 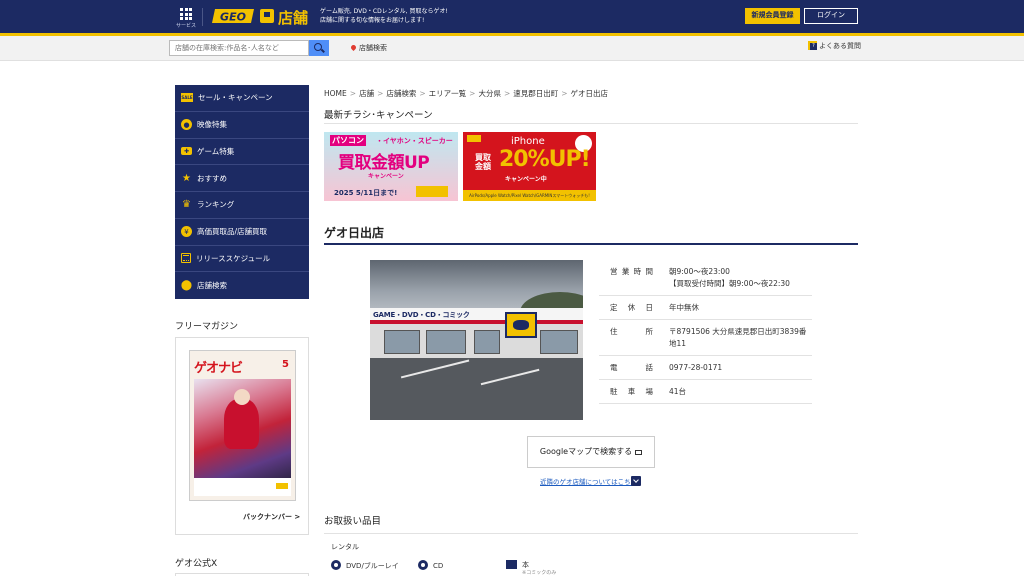 What do you see at coordinates (335, 93) in the screenshot?
I see `breadcrumb-home: HOME` at bounding box center [335, 93].